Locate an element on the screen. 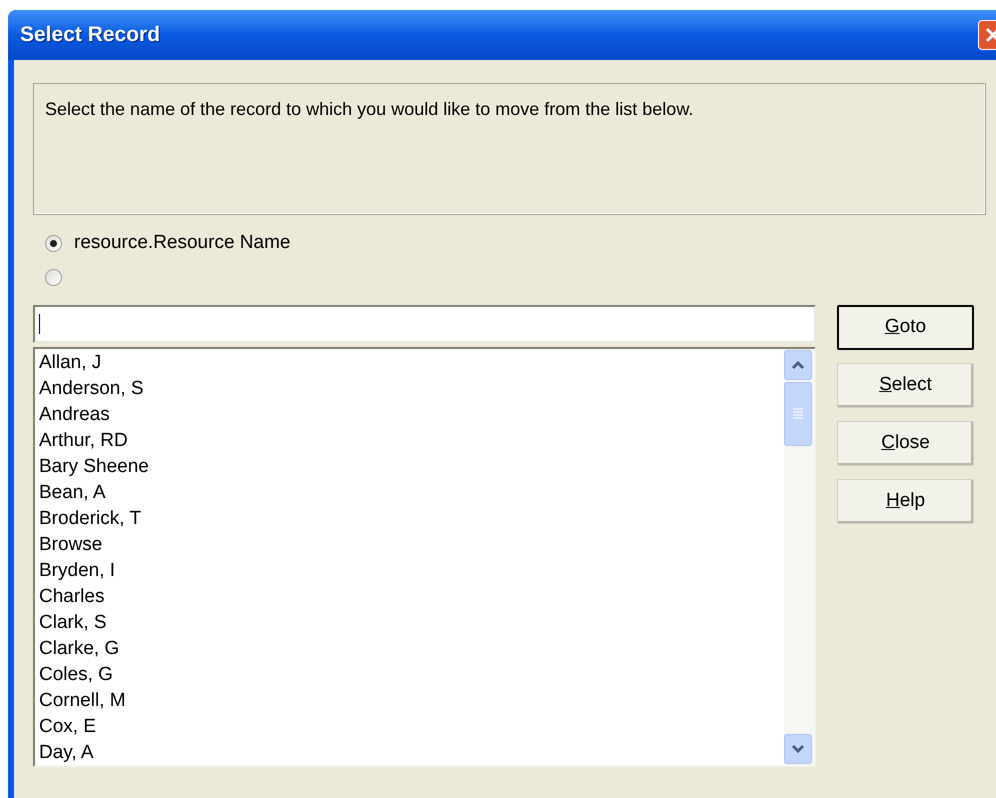 This screenshot has height=798, width=996. scroll-thumb is located at coordinates (798, 414).